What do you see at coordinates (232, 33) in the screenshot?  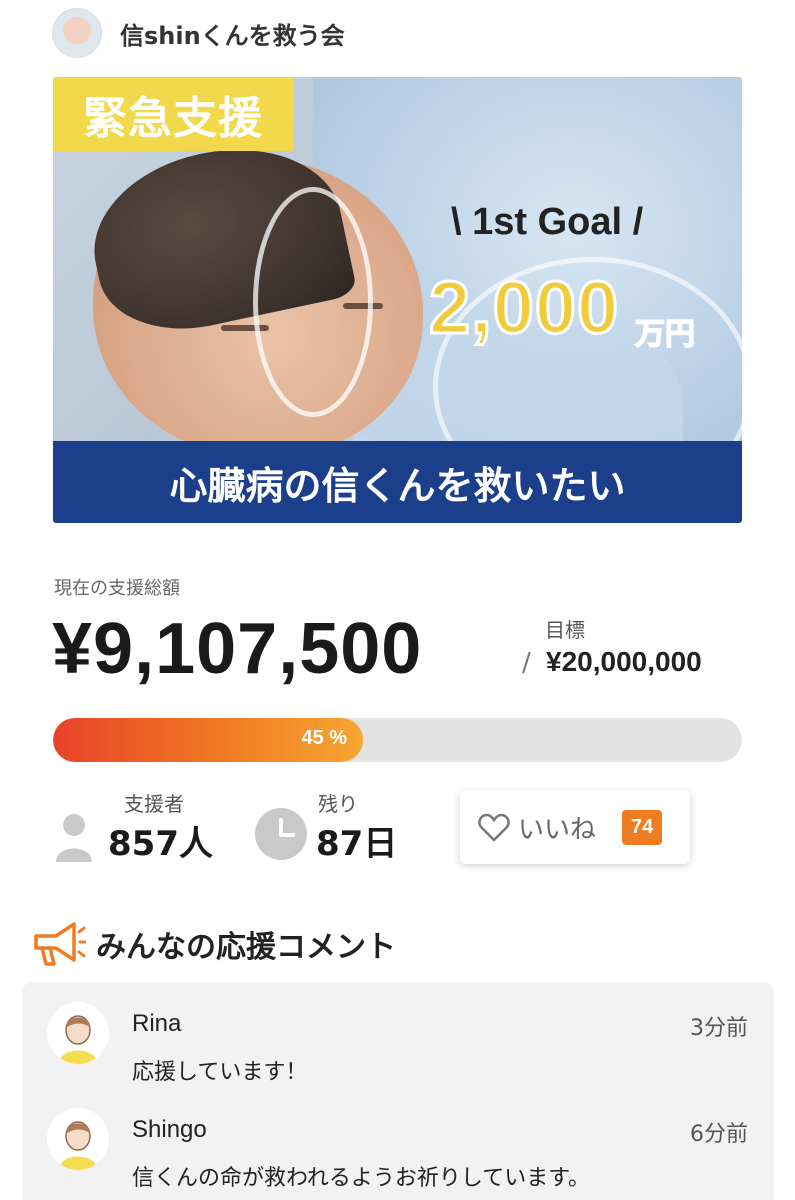 I see `org-name: 信shinくんを救う会` at bounding box center [232, 33].